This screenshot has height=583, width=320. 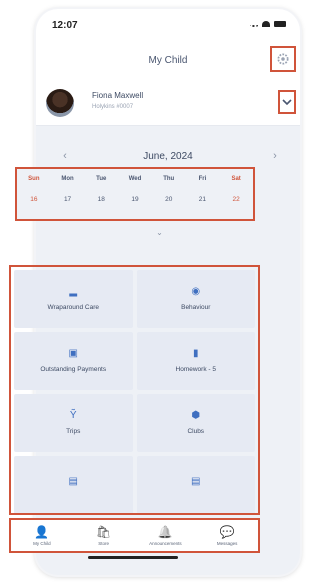 I want to click on wifi-icon, so click(x=266, y=24).